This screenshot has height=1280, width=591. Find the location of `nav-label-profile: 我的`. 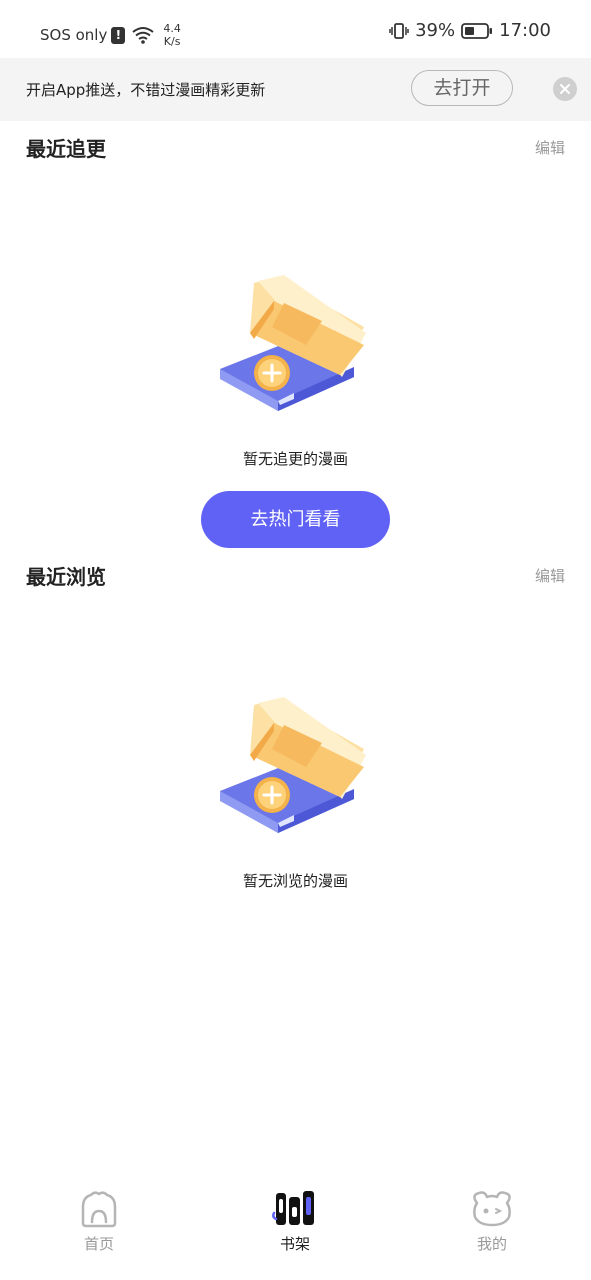

nav-label-profile: 我的 is located at coordinates (491, 1244).